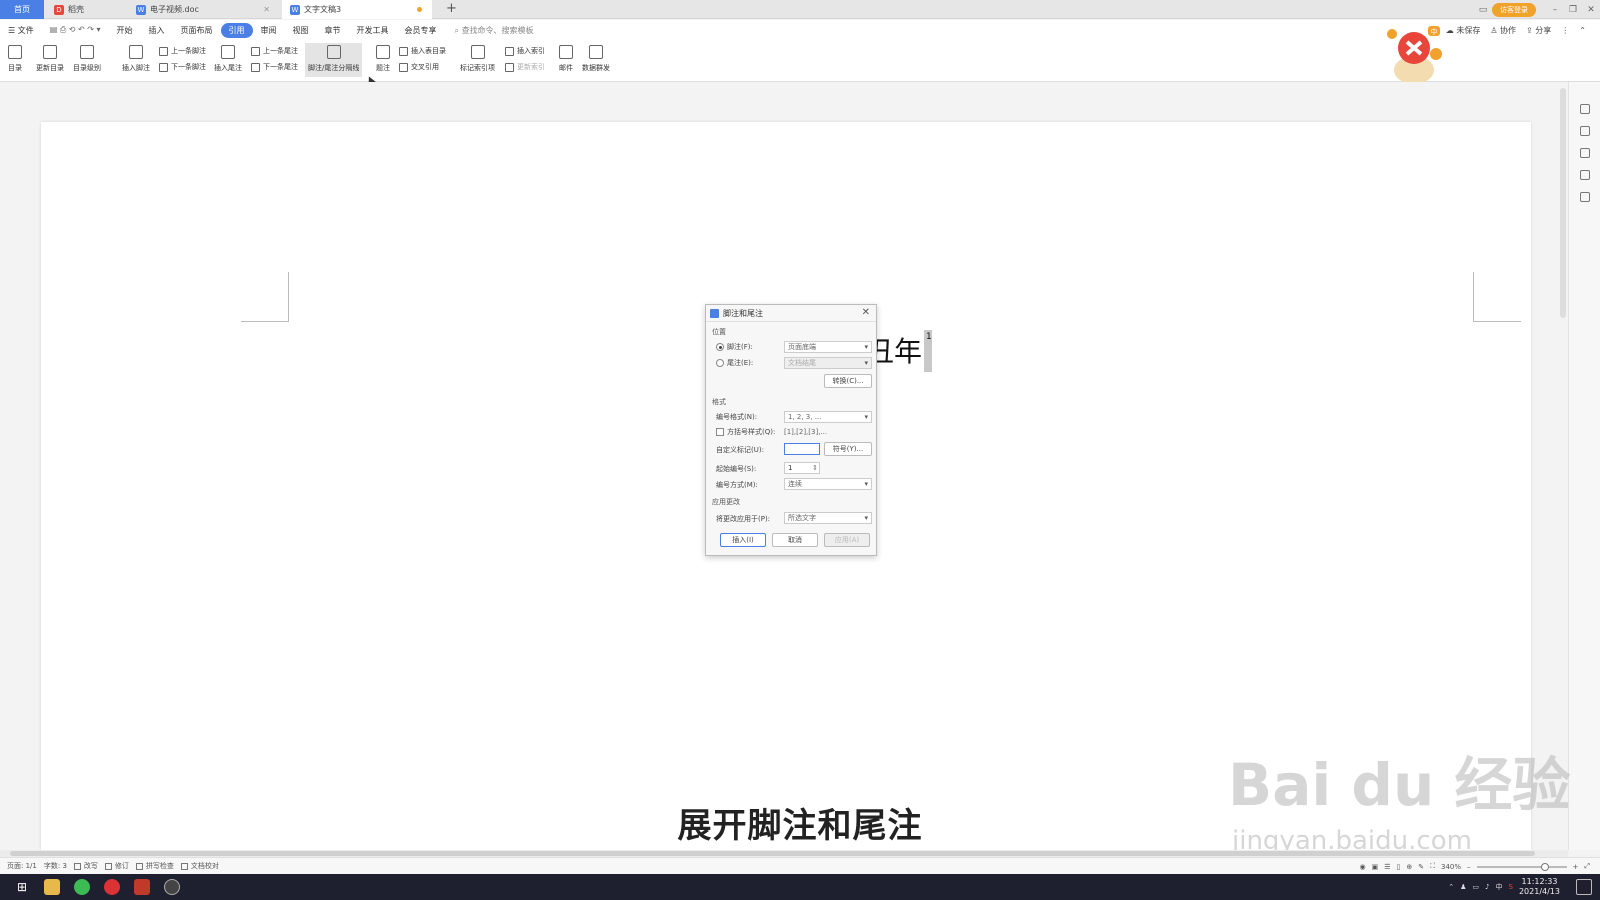 Image resolution: width=1600 pixels, height=900 pixels. I want to click on dialog-close-icon: ✕, so click(866, 312).